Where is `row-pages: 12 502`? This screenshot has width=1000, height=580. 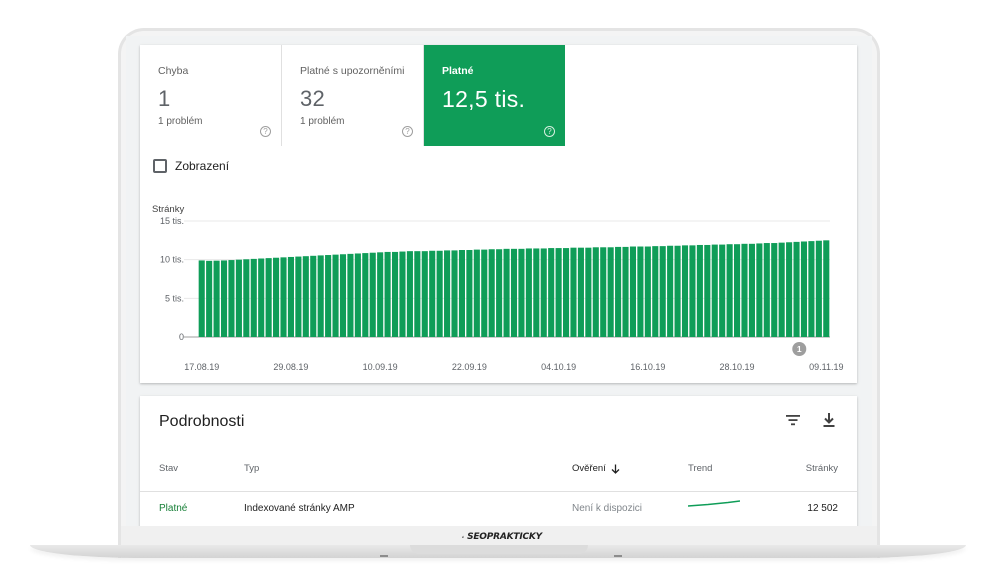
row-pages: 12 502 is located at coordinates (822, 508).